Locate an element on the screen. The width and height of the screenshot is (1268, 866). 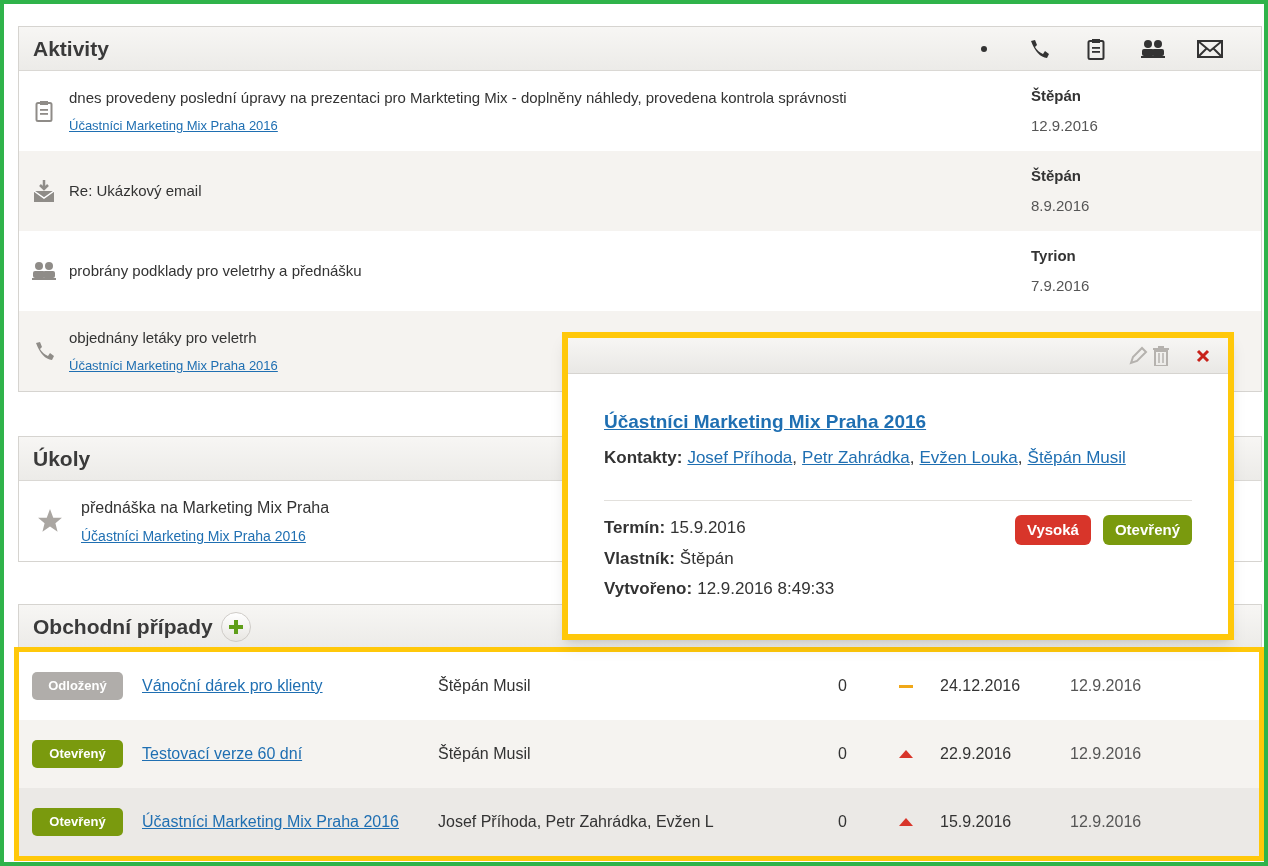
add-button is located at coordinates (235, 626).